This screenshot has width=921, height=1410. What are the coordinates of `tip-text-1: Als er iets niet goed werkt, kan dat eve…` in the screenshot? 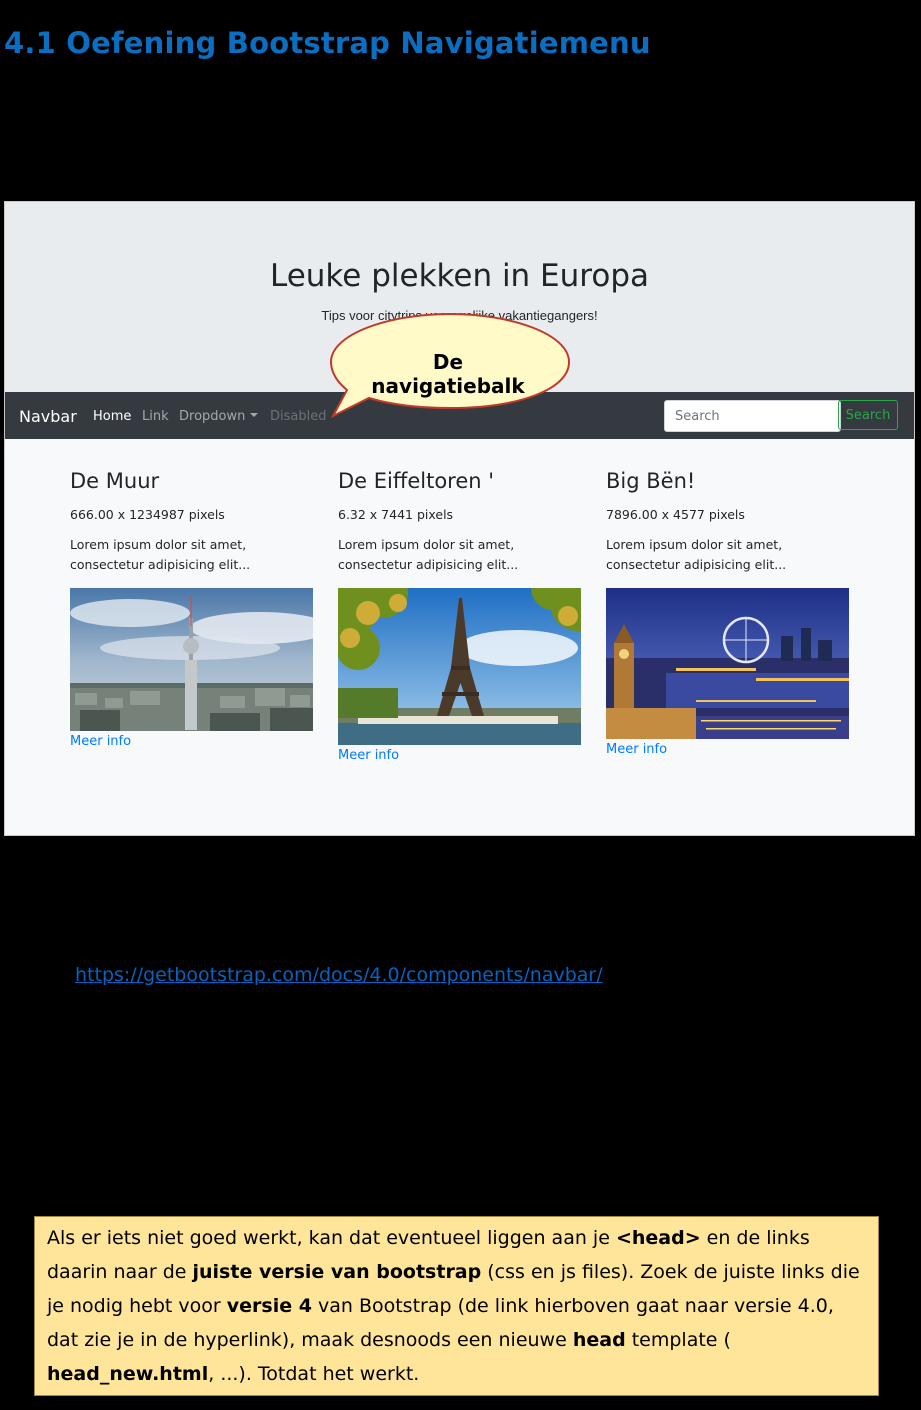 It's located at (331, 1238).